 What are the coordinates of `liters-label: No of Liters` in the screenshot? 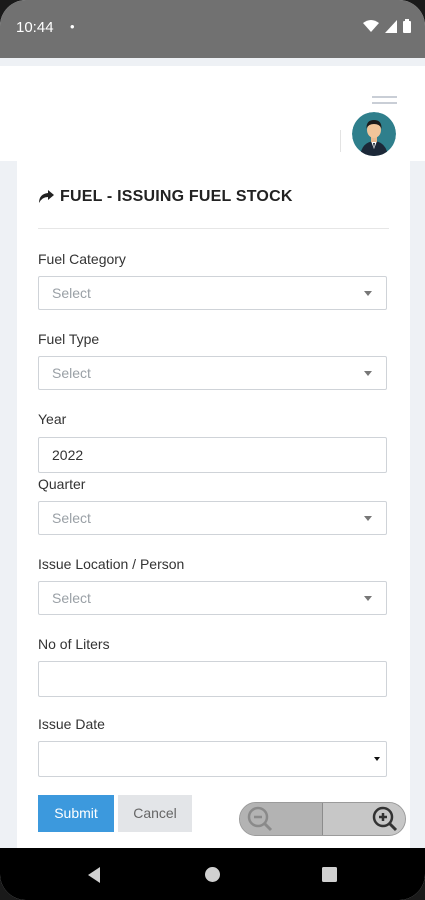 It's located at (74, 644).